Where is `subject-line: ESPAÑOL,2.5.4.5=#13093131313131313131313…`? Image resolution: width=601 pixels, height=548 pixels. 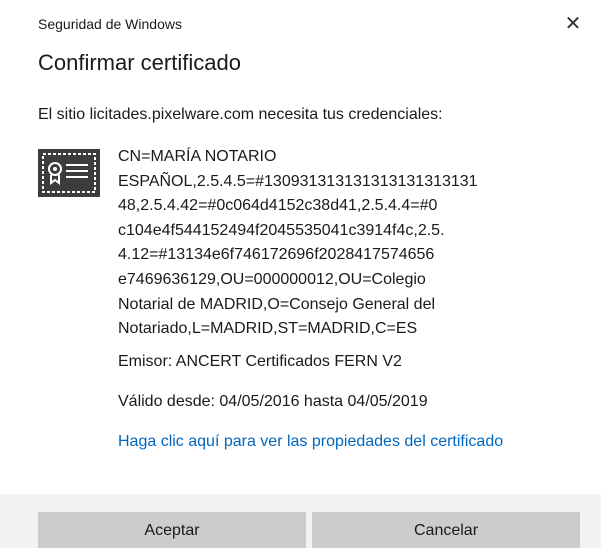
subject-line: ESPAÑOL,2.5.4.5=#13093131313131313131313… is located at coordinates (298, 181).